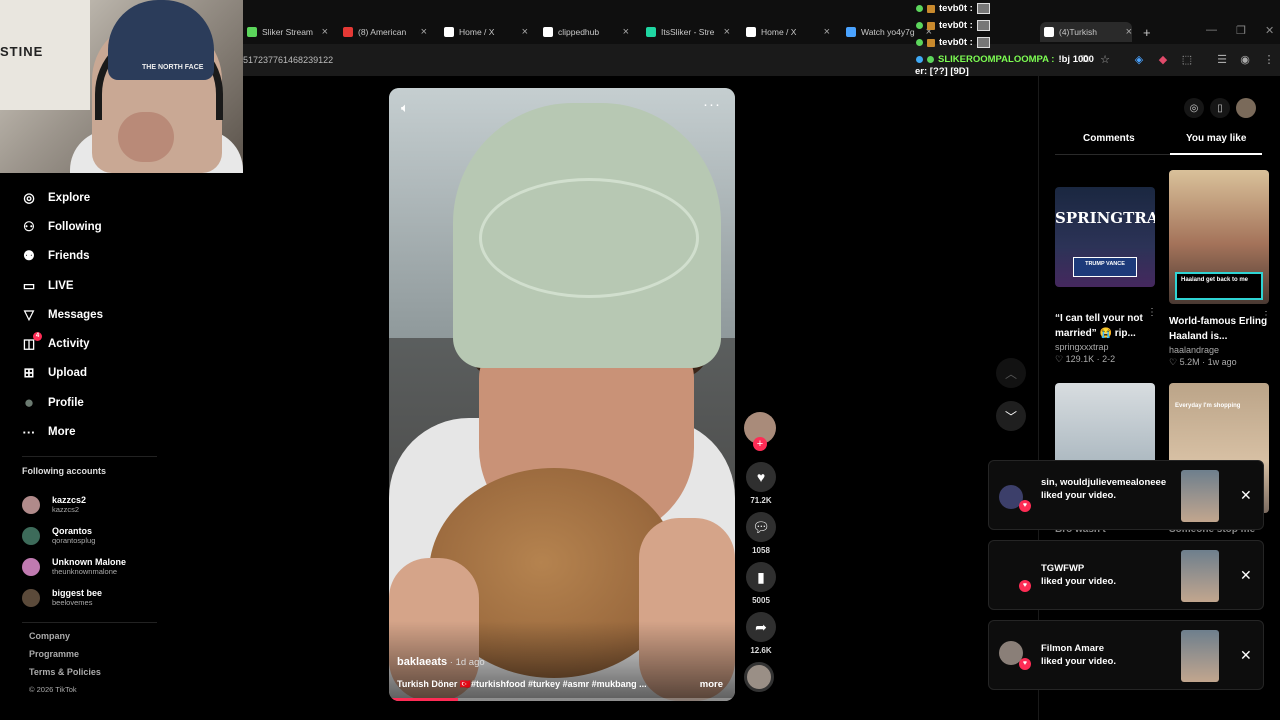 This screenshot has width=1280, height=720. What do you see at coordinates (711, 684) in the screenshot?
I see `caption-more-link: more` at bounding box center [711, 684].